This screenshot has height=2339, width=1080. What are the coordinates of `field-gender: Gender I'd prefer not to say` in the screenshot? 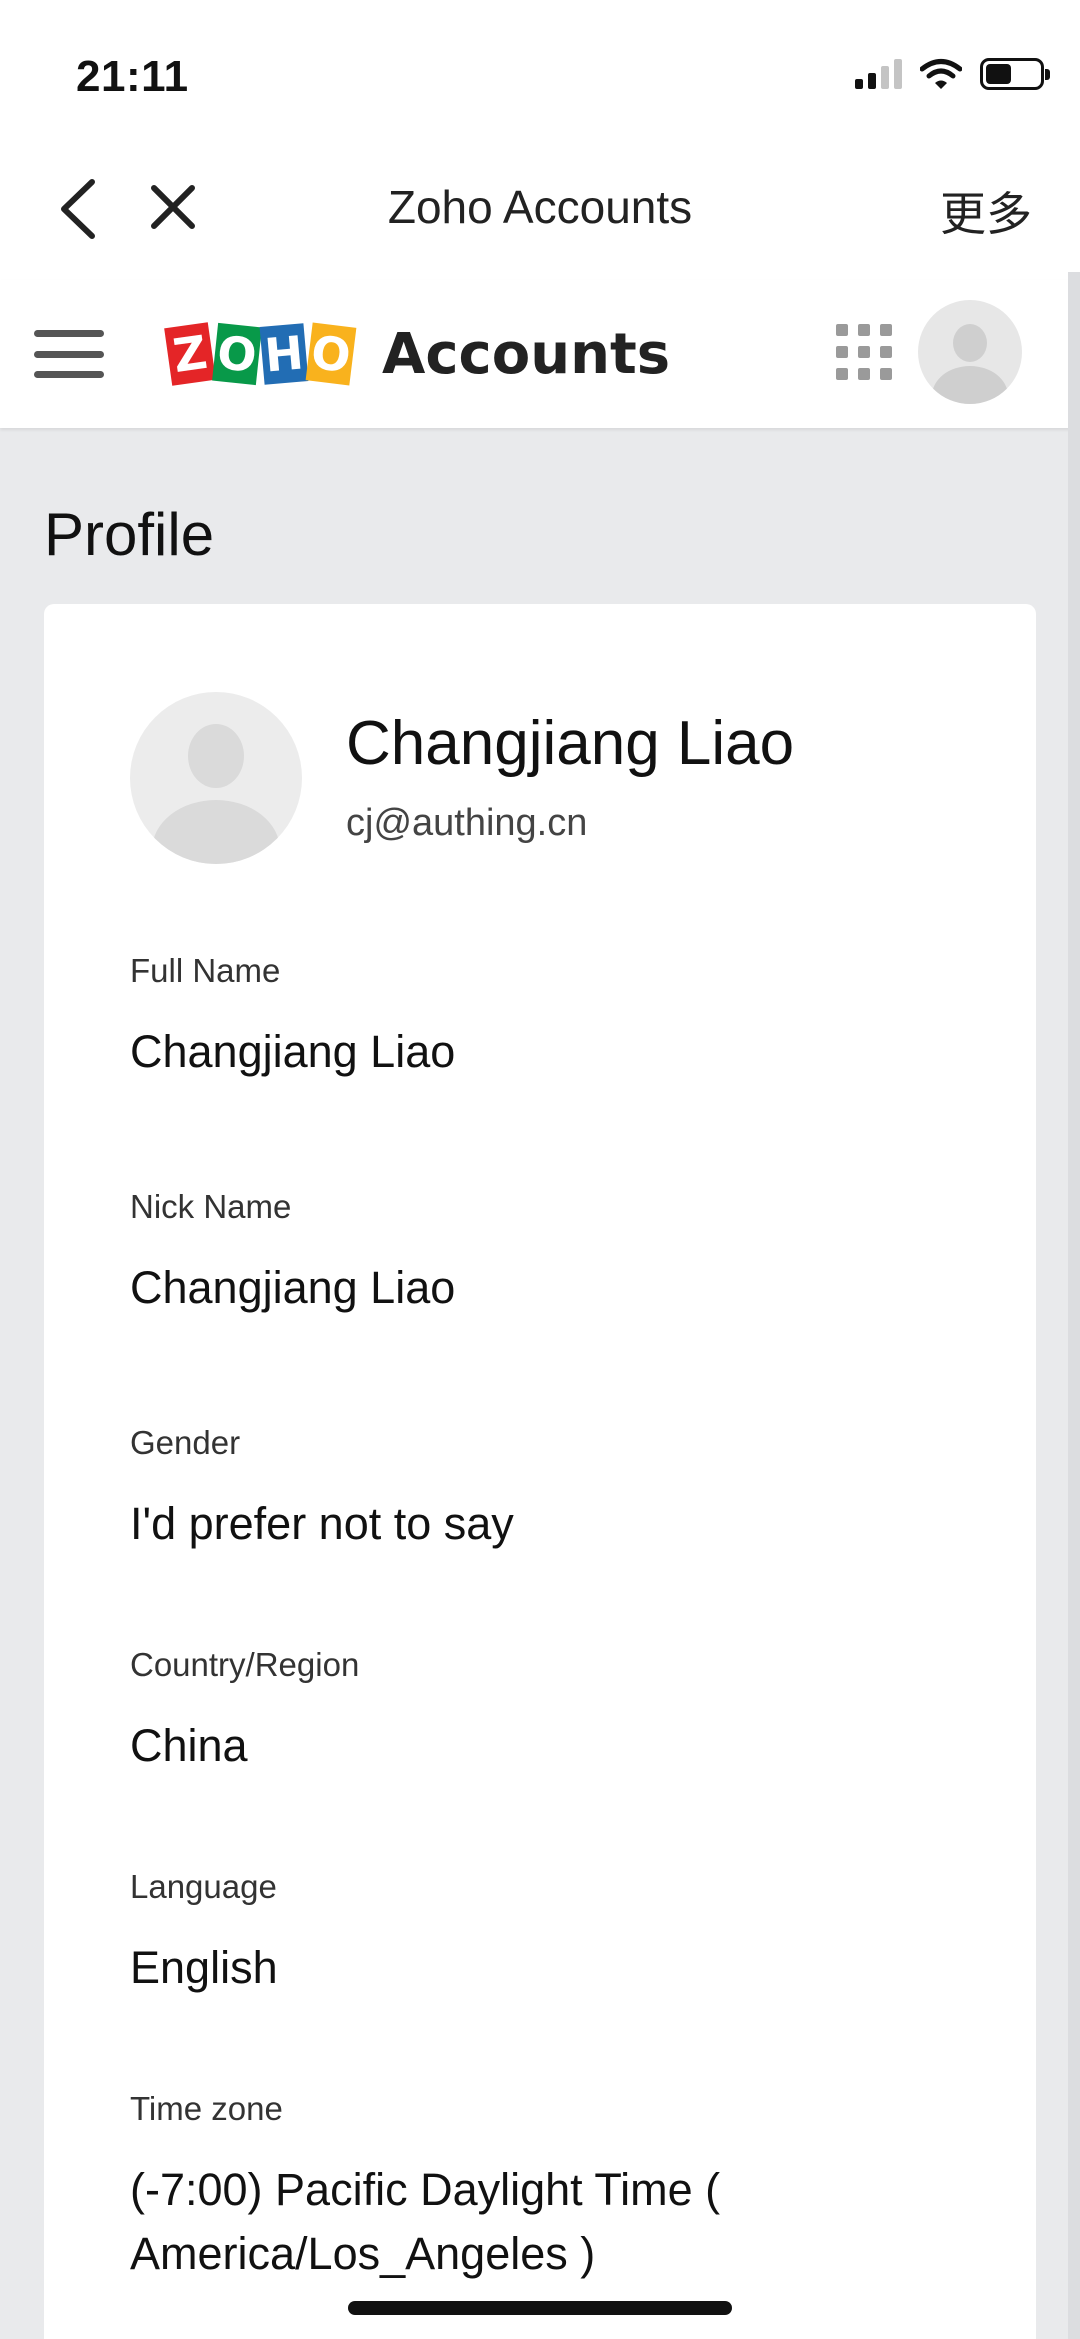 It's located at (560, 1490).